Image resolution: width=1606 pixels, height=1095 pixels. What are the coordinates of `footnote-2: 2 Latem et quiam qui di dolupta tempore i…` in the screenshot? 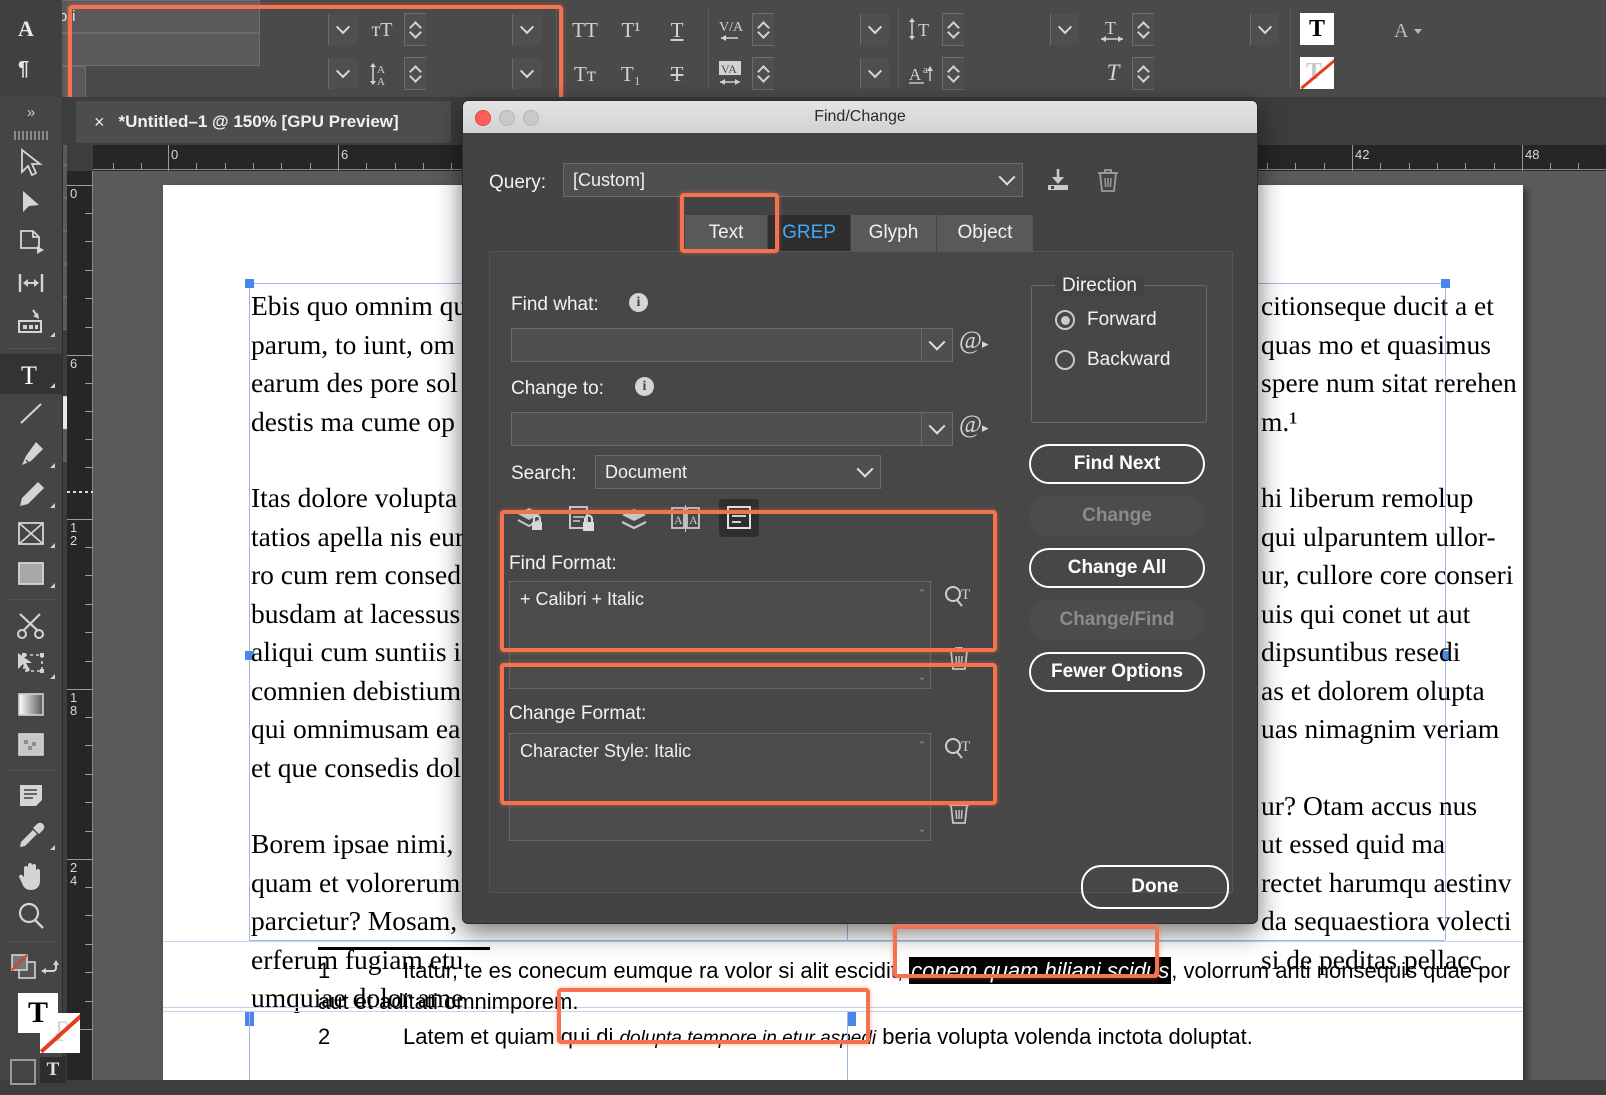 It's located at (785, 1037).